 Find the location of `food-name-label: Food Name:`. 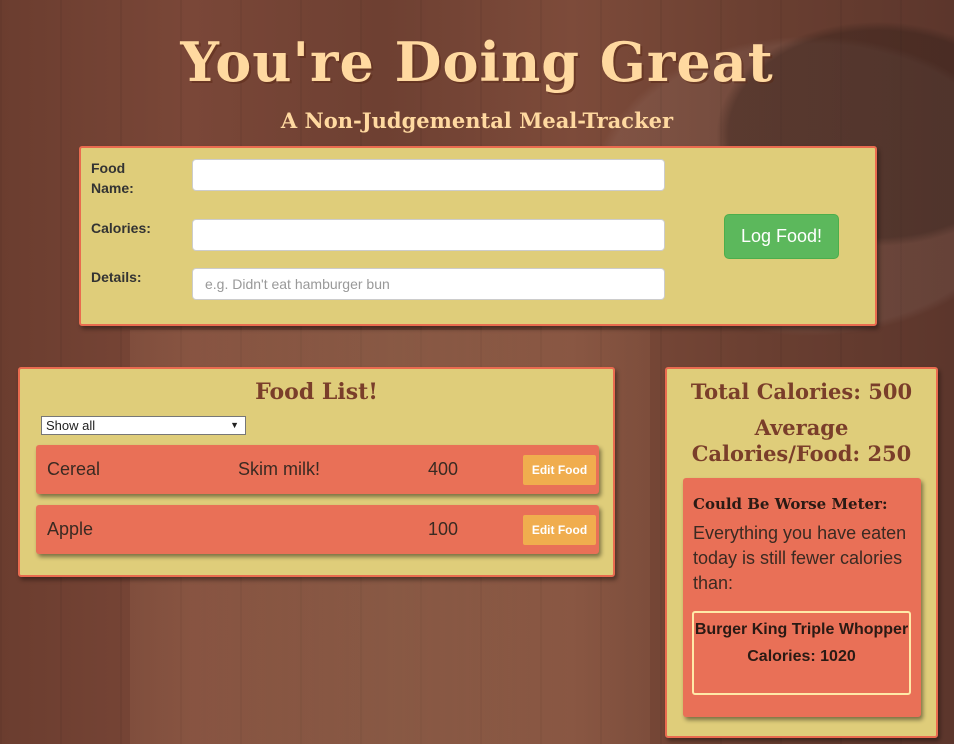

food-name-label: Food Name: is located at coordinates (112, 178).